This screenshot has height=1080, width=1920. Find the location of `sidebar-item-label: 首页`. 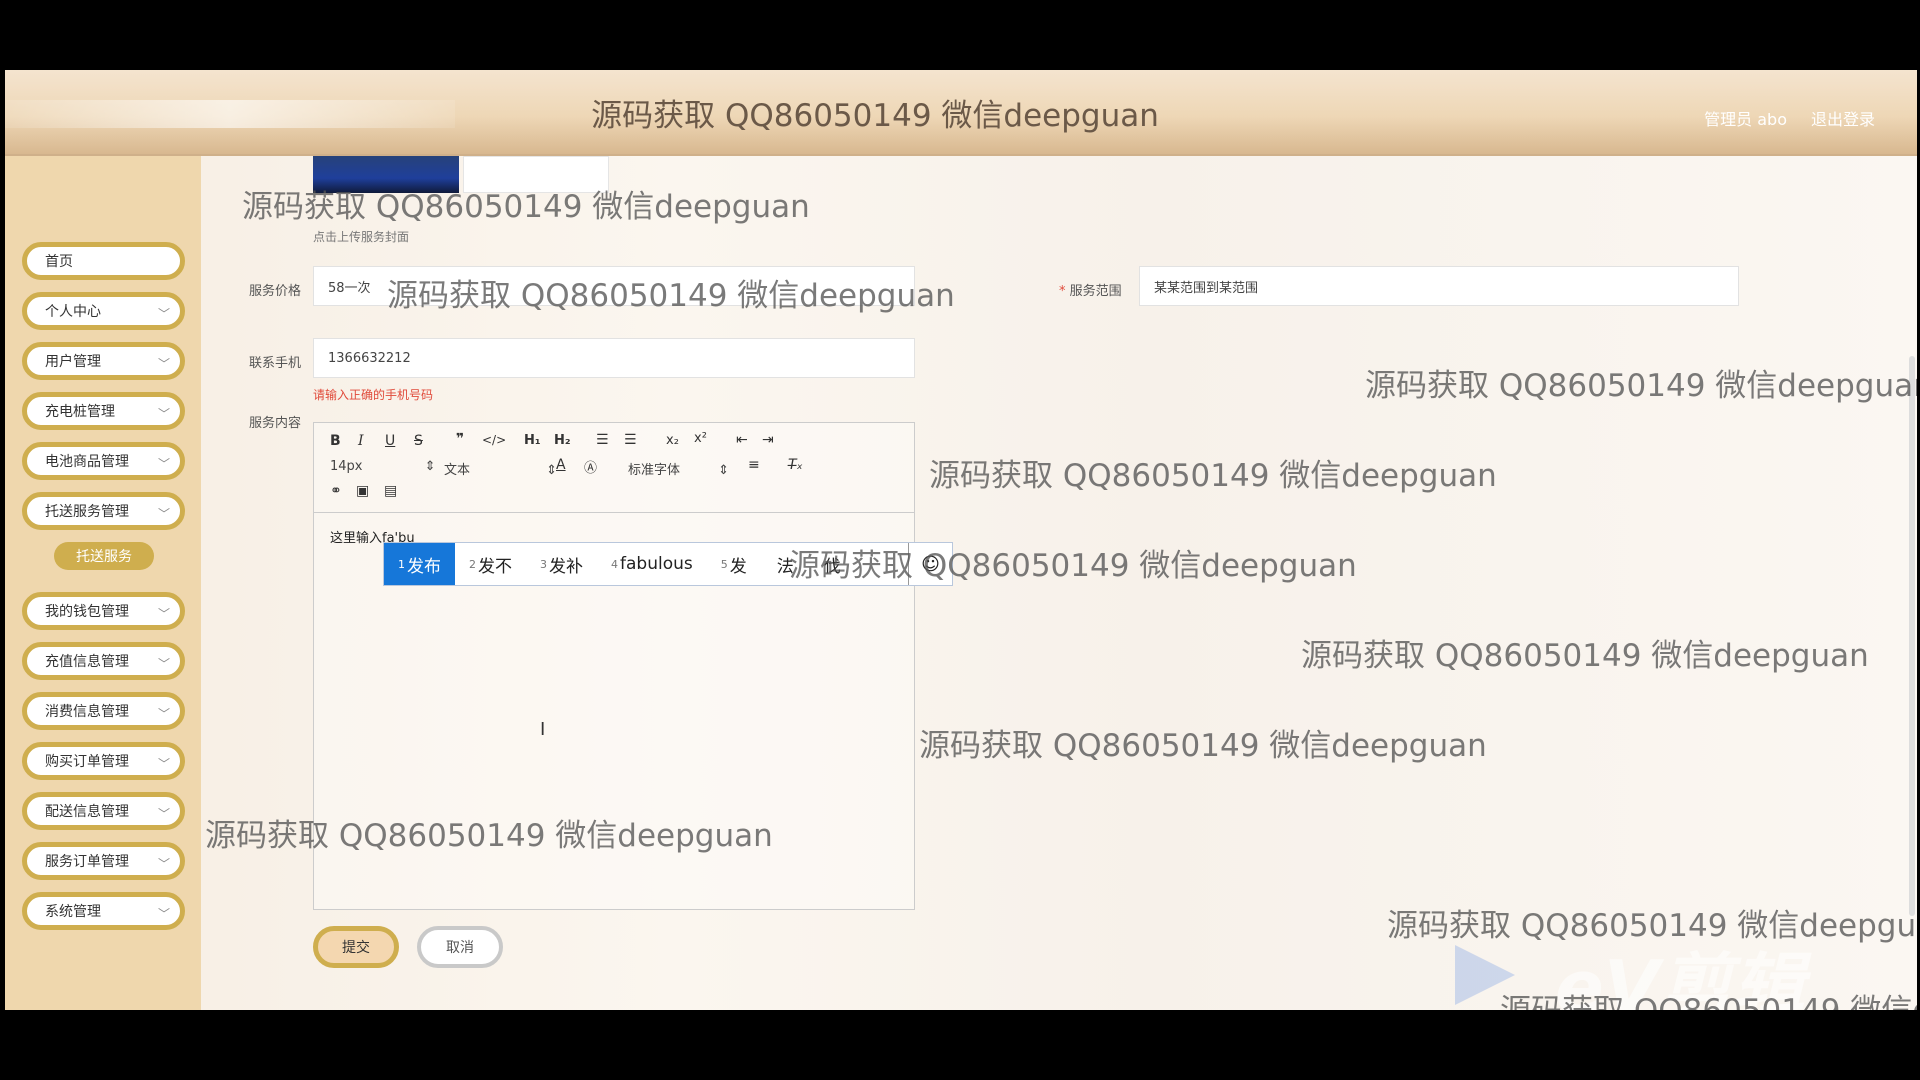

sidebar-item-label: 首页 is located at coordinates (59, 262).